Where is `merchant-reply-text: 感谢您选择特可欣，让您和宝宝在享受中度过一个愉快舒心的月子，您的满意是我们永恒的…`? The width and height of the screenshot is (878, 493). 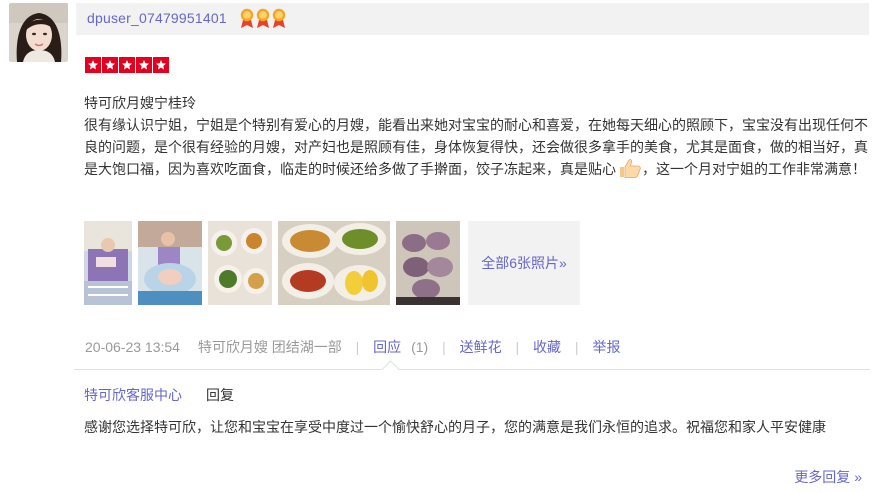
merchant-reply-text: 感谢您选择特可欣，让您和宝宝在享受中度过一个愉快舒心的月子，您的满意是我们永恒的… is located at coordinates (455, 427).